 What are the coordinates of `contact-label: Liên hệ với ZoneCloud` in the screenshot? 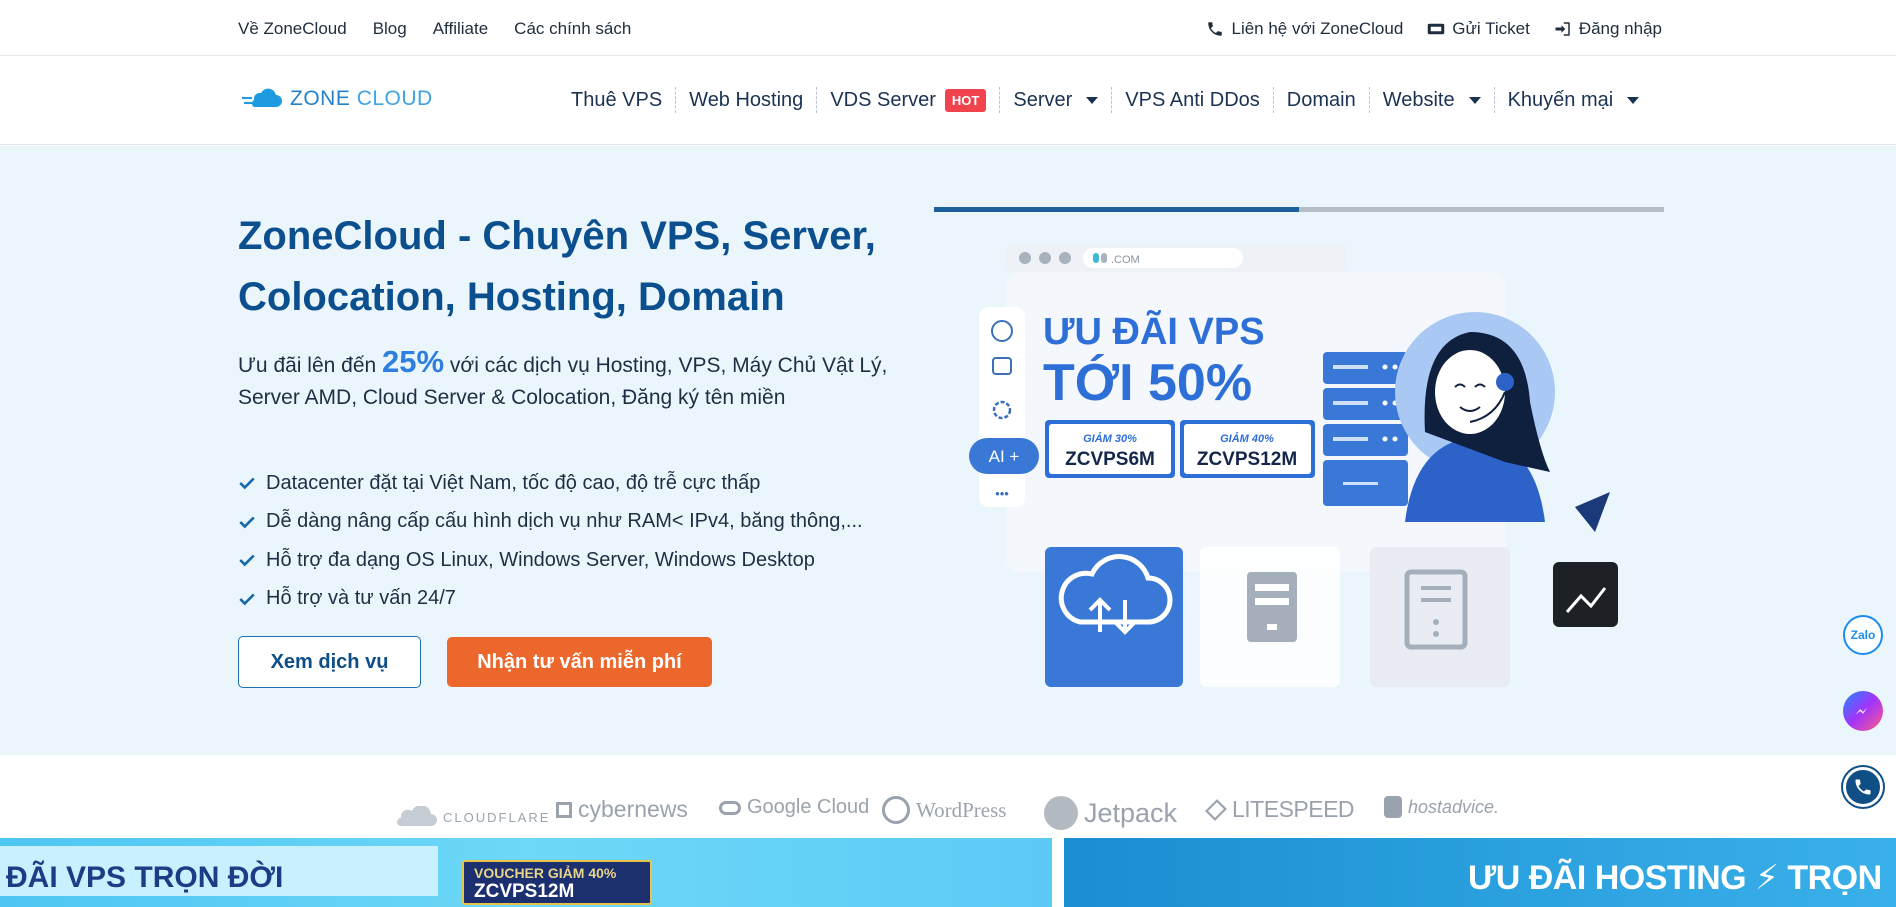 It's located at (1317, 28).